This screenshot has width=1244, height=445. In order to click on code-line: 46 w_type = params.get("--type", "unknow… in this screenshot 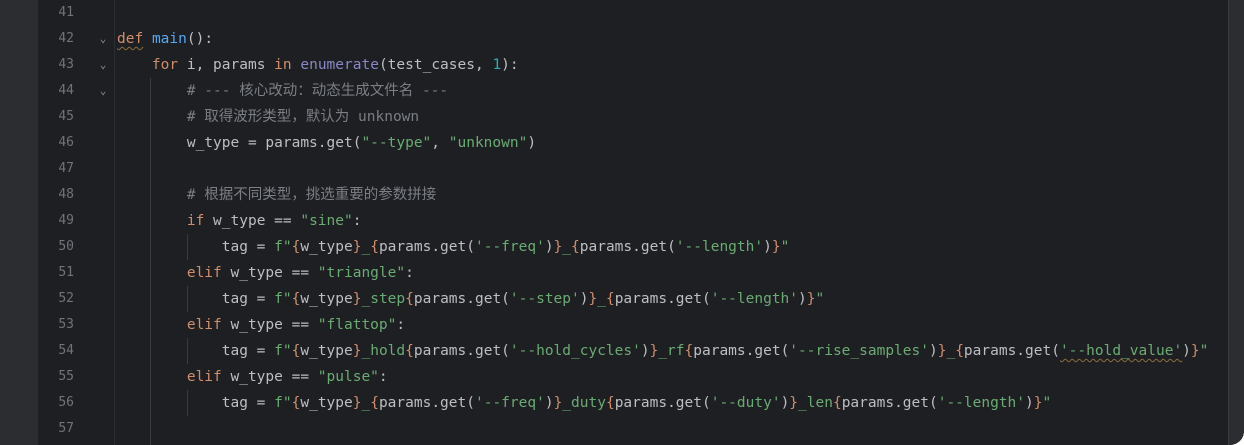, I will do `click(633, 143)`.